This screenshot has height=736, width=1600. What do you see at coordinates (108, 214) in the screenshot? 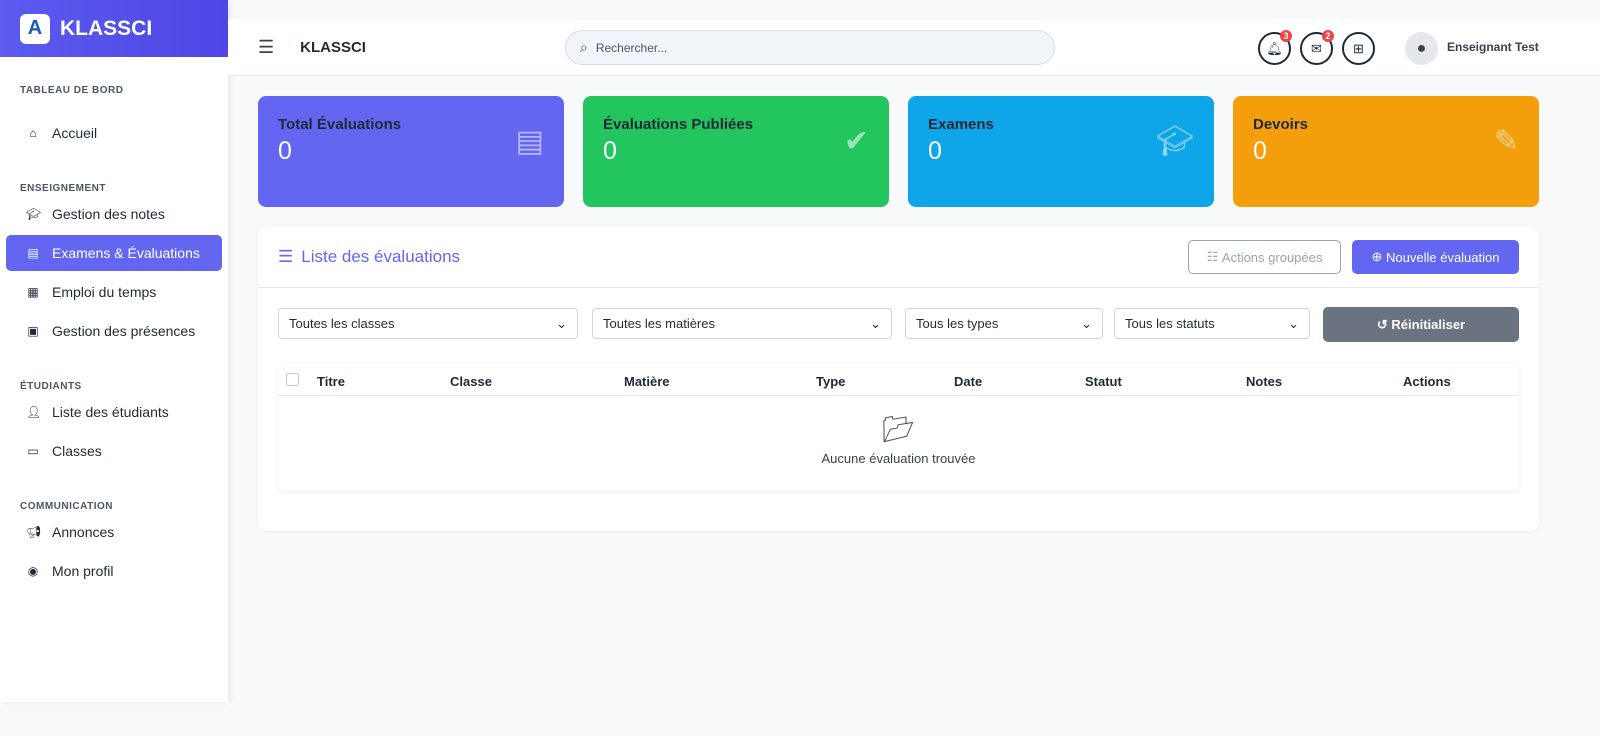
I see `sidebar-item-label: Gestion des notes` at bounding box center [108, 214].